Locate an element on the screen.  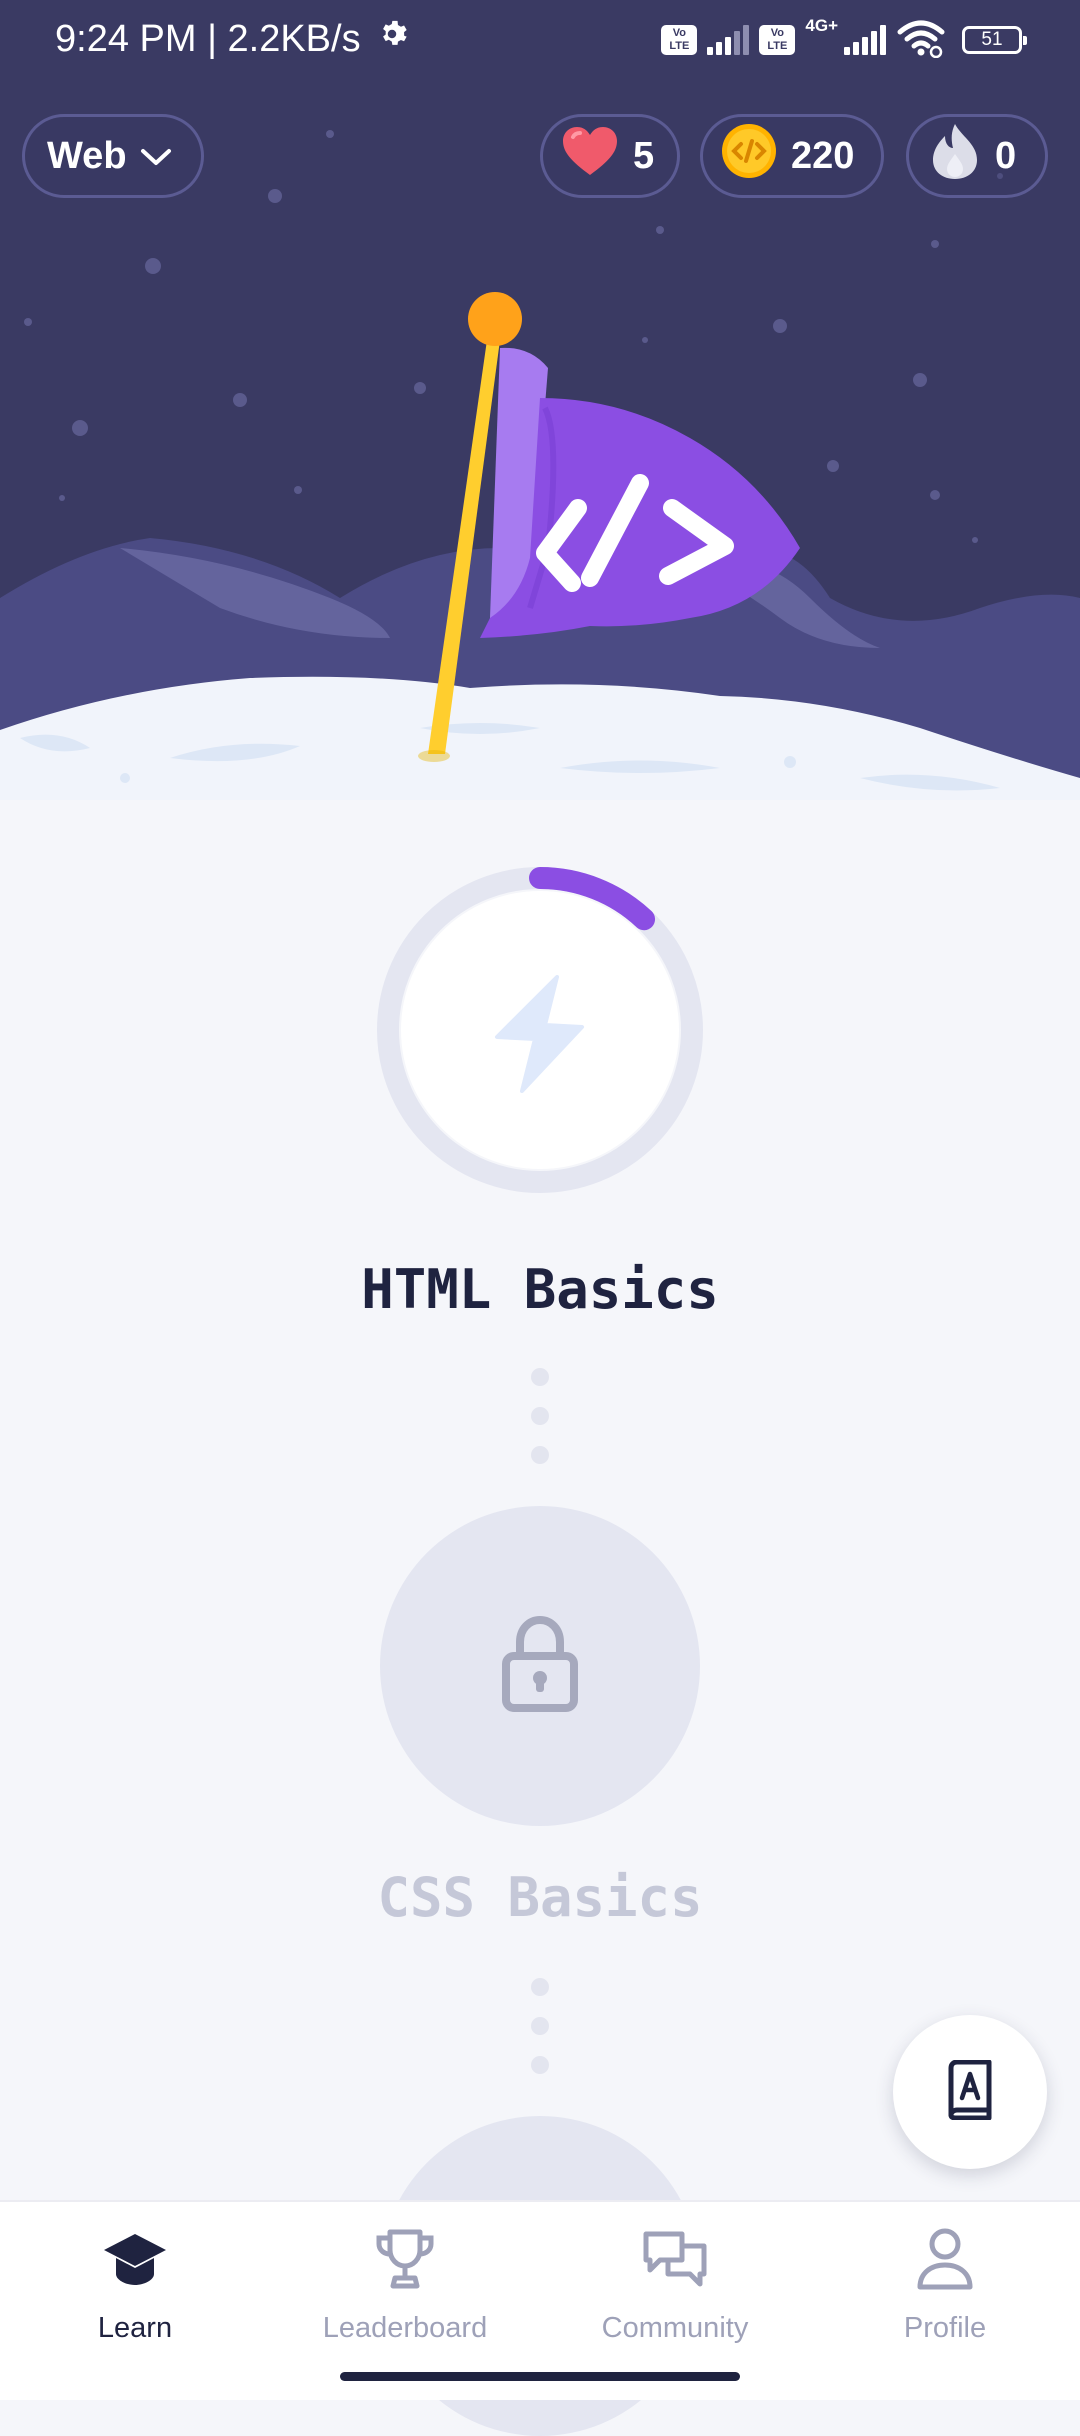
streak-counter-button: 0 is located at coordinates (977, 156).